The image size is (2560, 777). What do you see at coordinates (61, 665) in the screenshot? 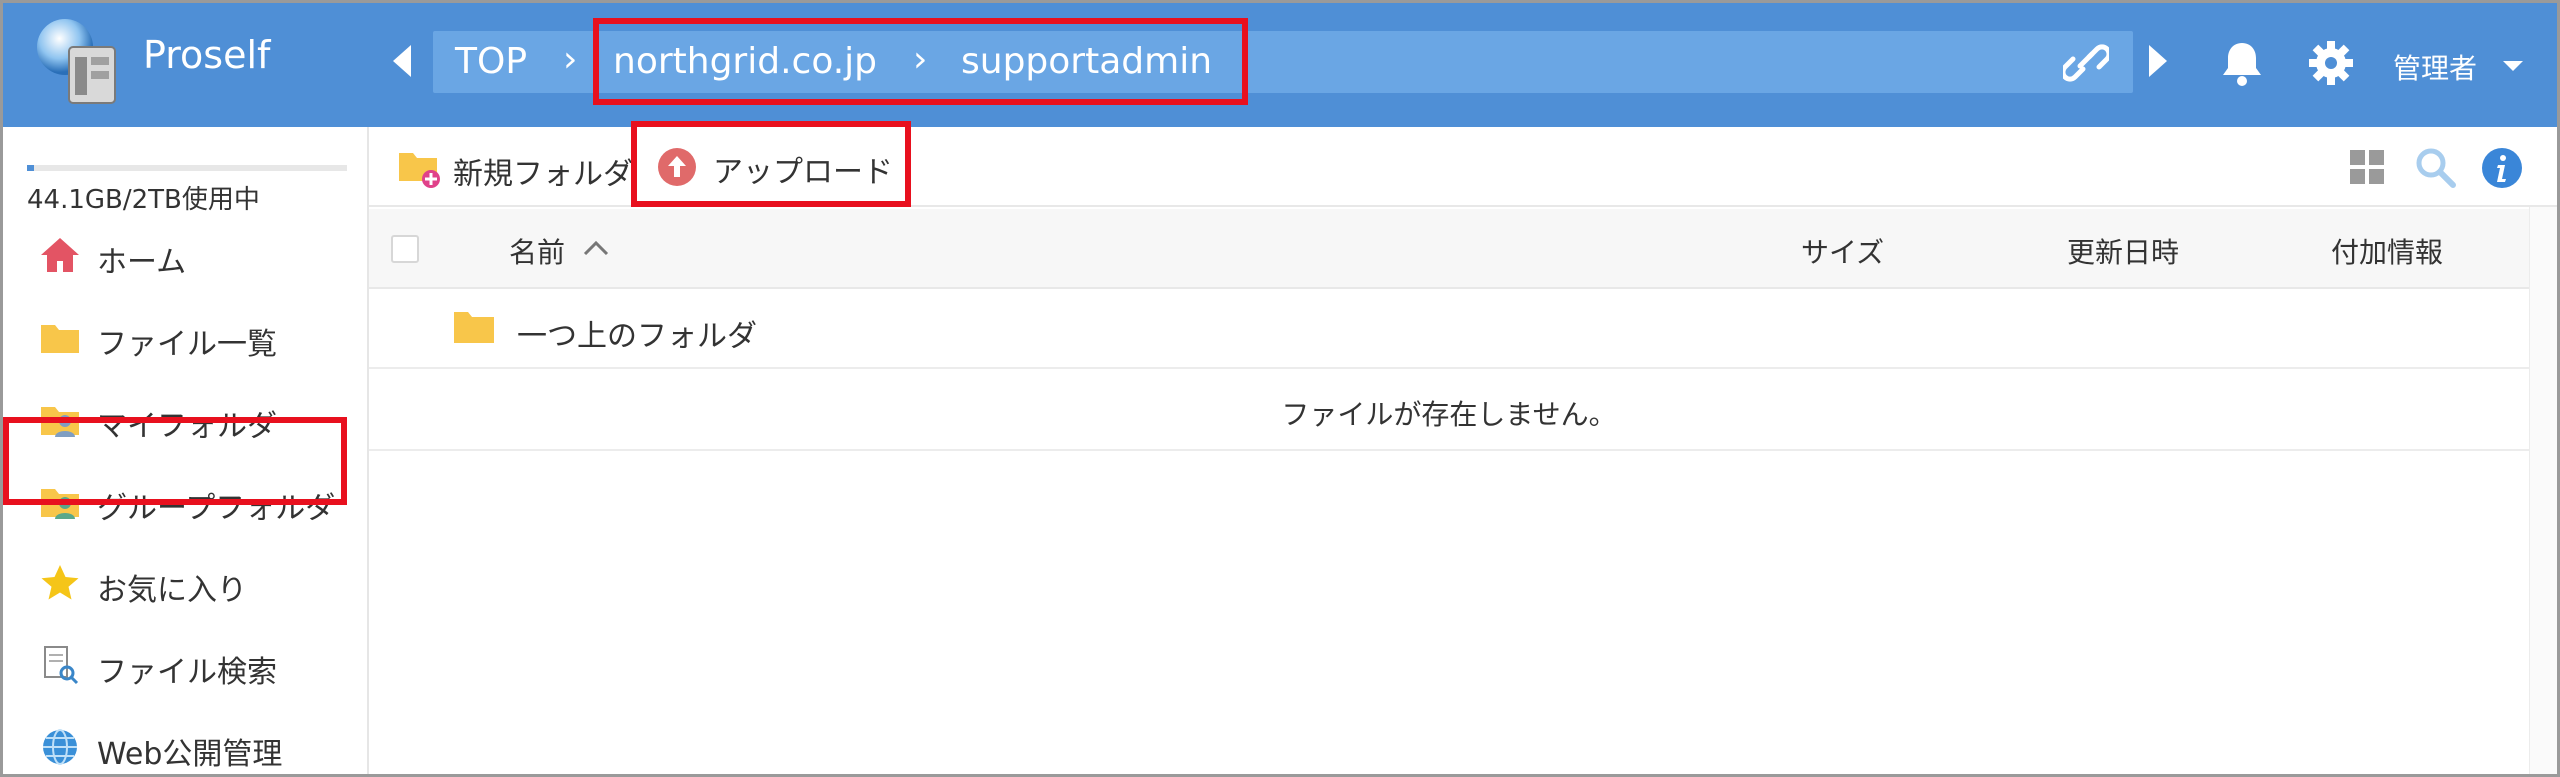
I see `file-search-icon` at bounding box center [61, 665].